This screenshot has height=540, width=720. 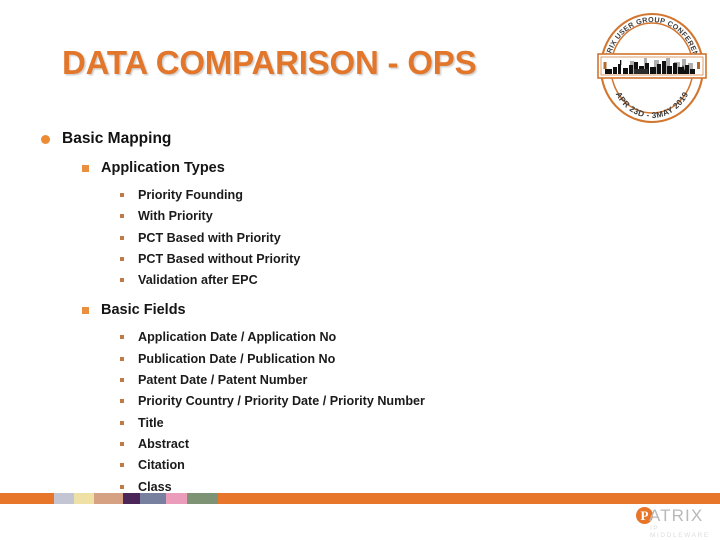 What do you see at coordinates (680, 532) in the screenshot?
I see `patrix-logo-subtitle: IP MIDDLEWARE` at bounding box center [680, 532].